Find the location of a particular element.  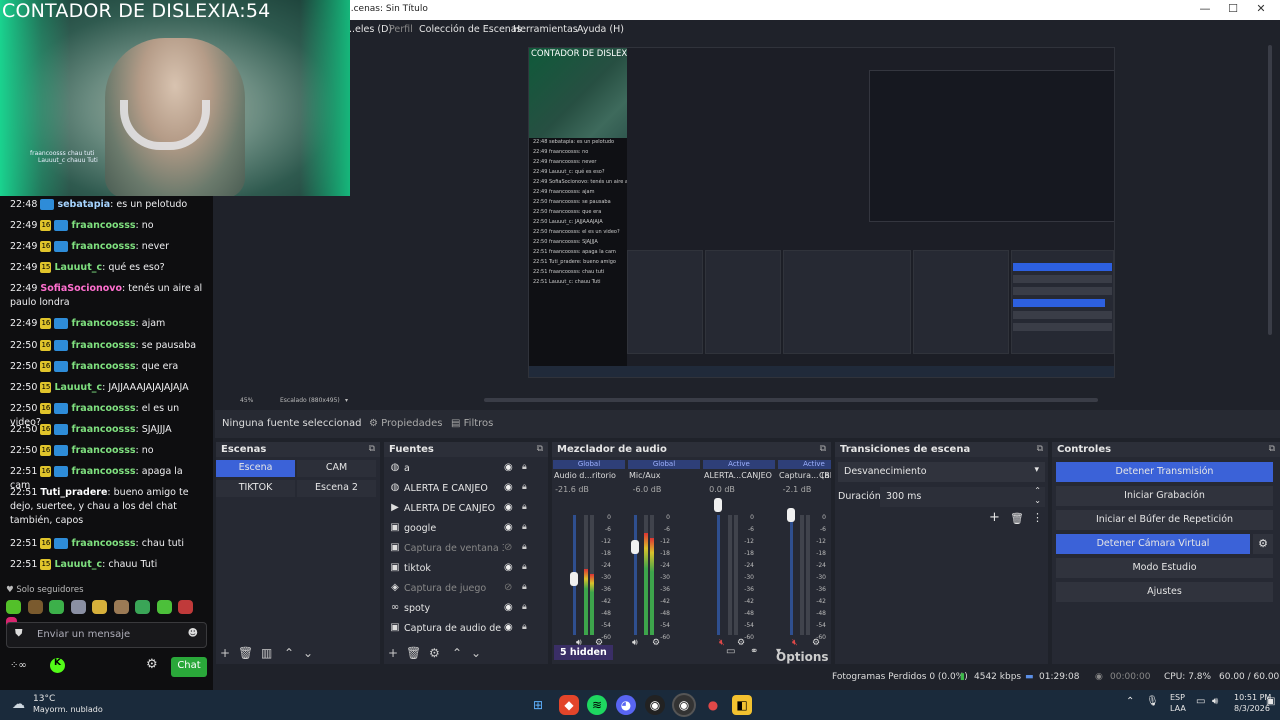

volume-icon: 🔊︎ is located at coordinates (1215, 701).